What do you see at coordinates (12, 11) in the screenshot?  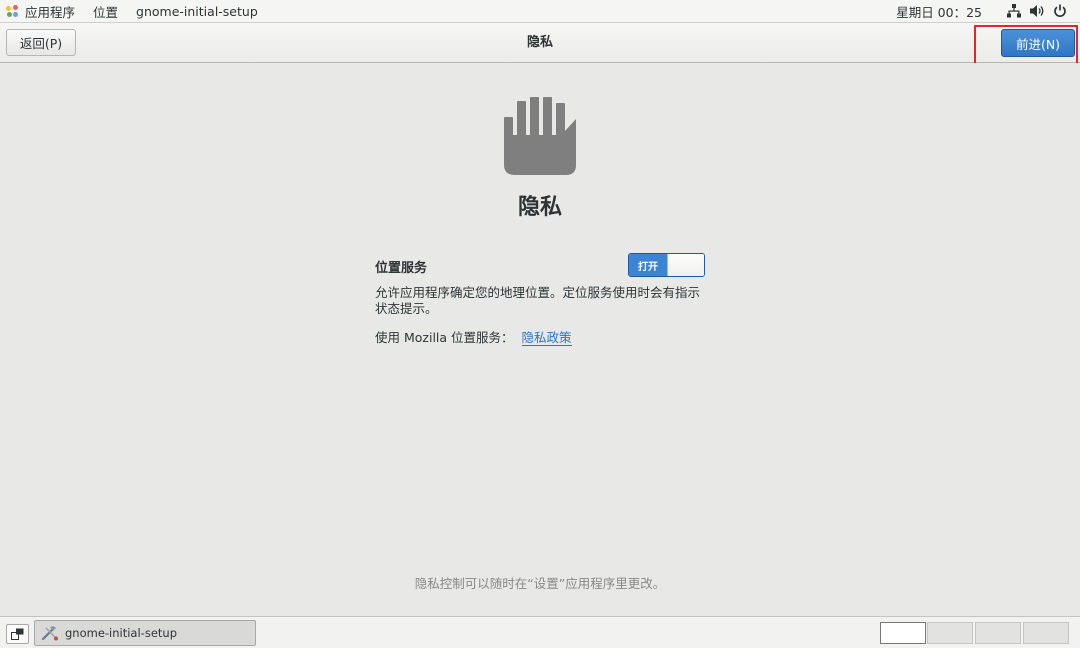 I see `applications-icon` at bounding box center [12, 11].